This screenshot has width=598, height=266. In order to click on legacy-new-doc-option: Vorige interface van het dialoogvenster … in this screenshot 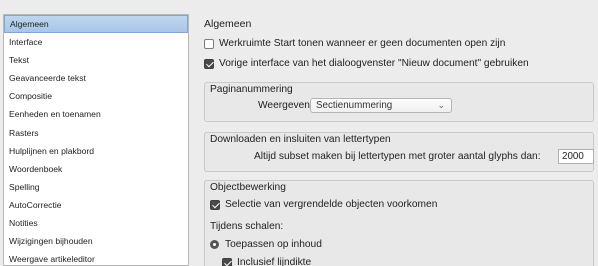, I will do `click(366, 63)`.